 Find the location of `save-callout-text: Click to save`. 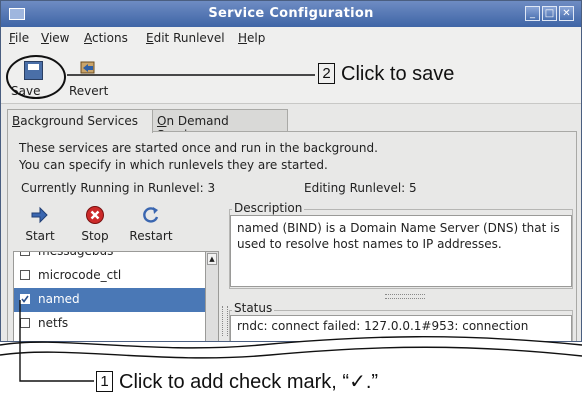

save-callout-text: Click to save is located at coordinates (398, 74).